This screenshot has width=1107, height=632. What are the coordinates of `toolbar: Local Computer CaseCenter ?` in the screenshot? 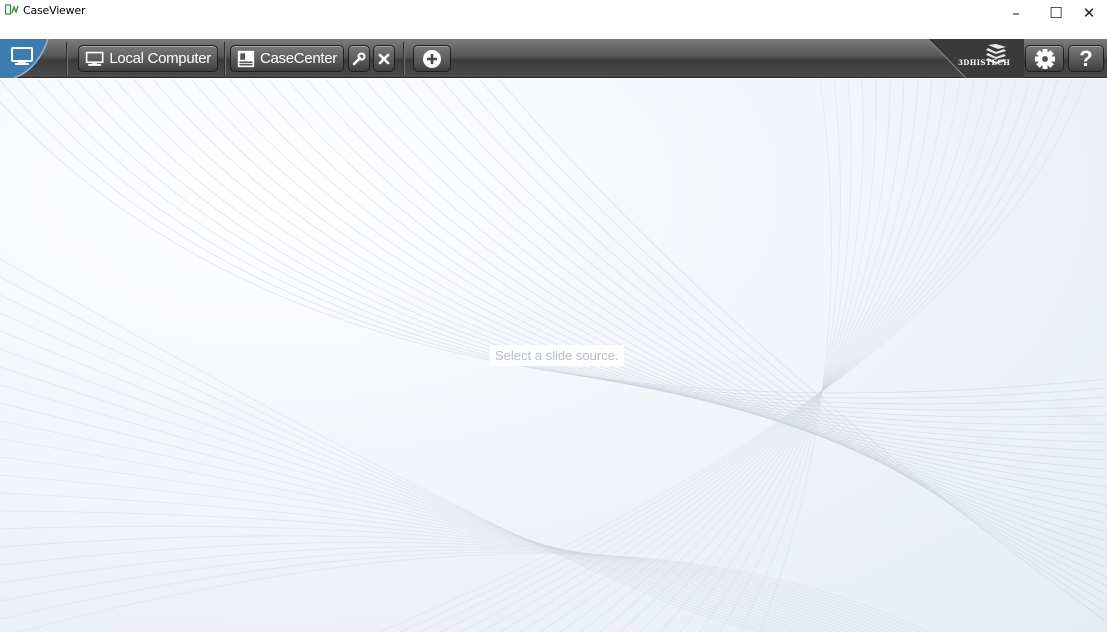 It's located at (553, 58).